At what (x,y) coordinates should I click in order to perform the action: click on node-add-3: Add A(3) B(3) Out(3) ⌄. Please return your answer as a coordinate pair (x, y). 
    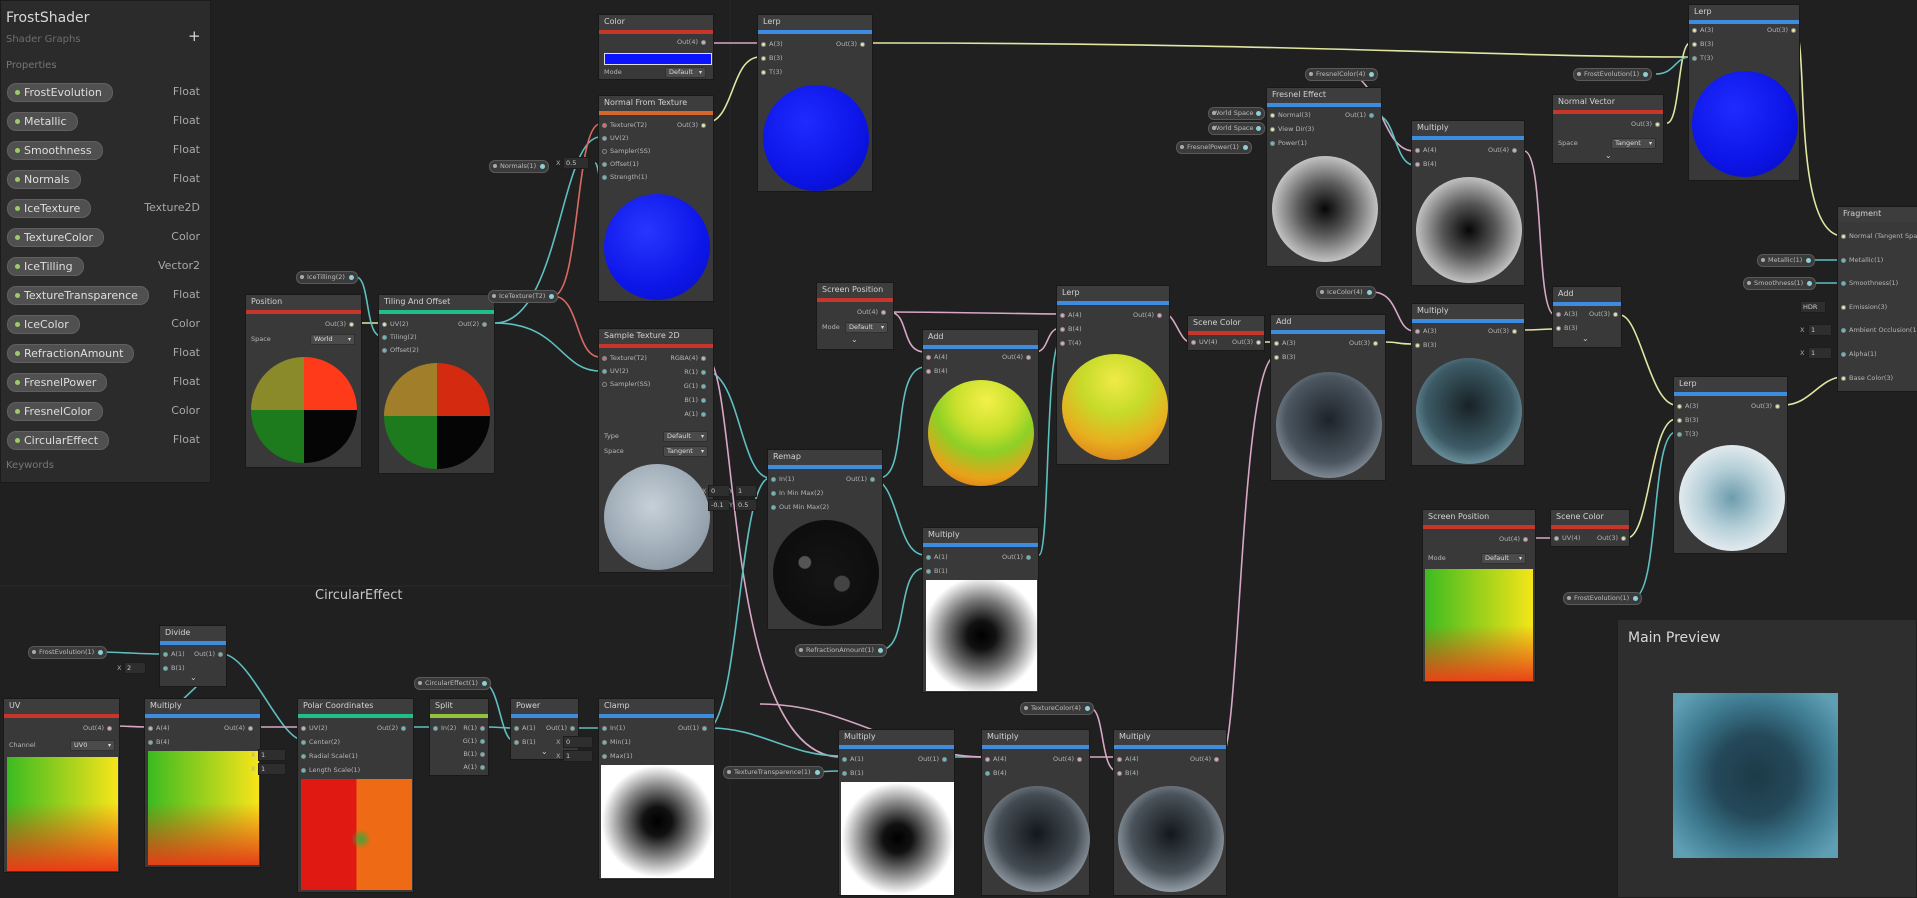
    Looking at the image, I should click on (1587, 317).